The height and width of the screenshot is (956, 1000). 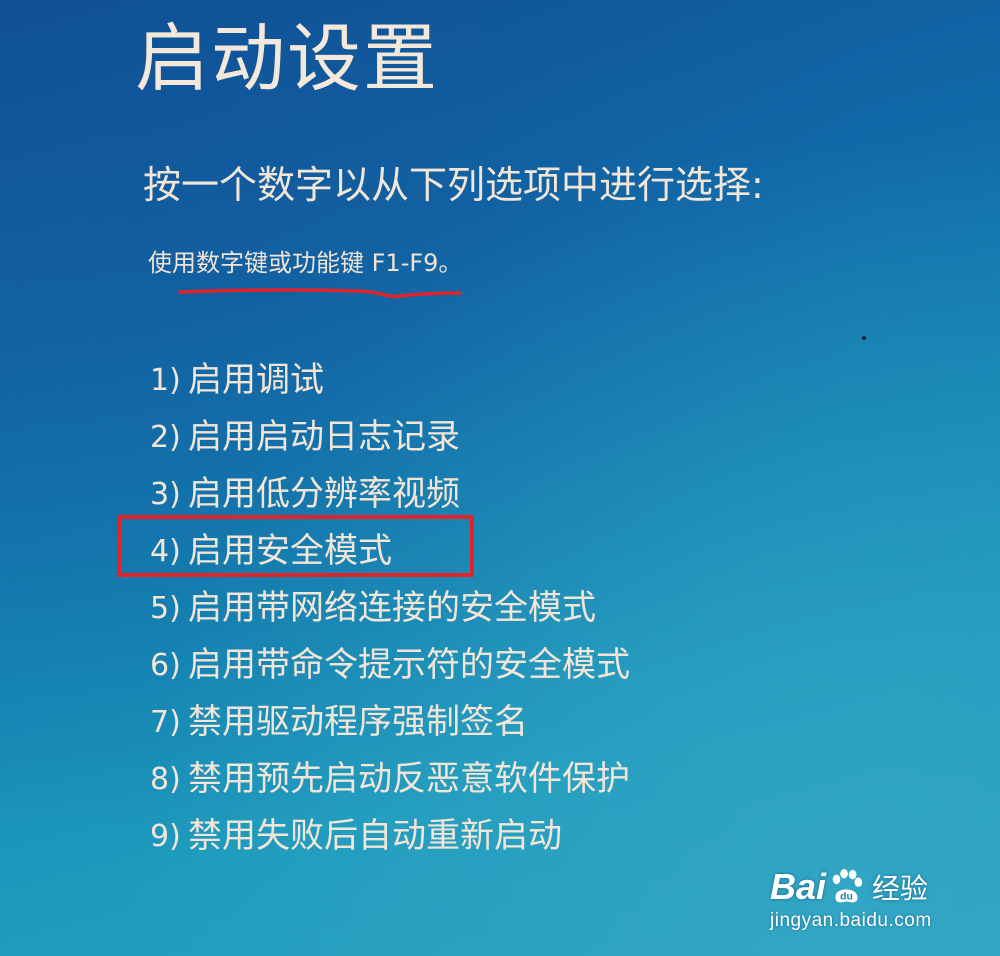 I want to click on option-number: 2), so click(x=165, y=437).